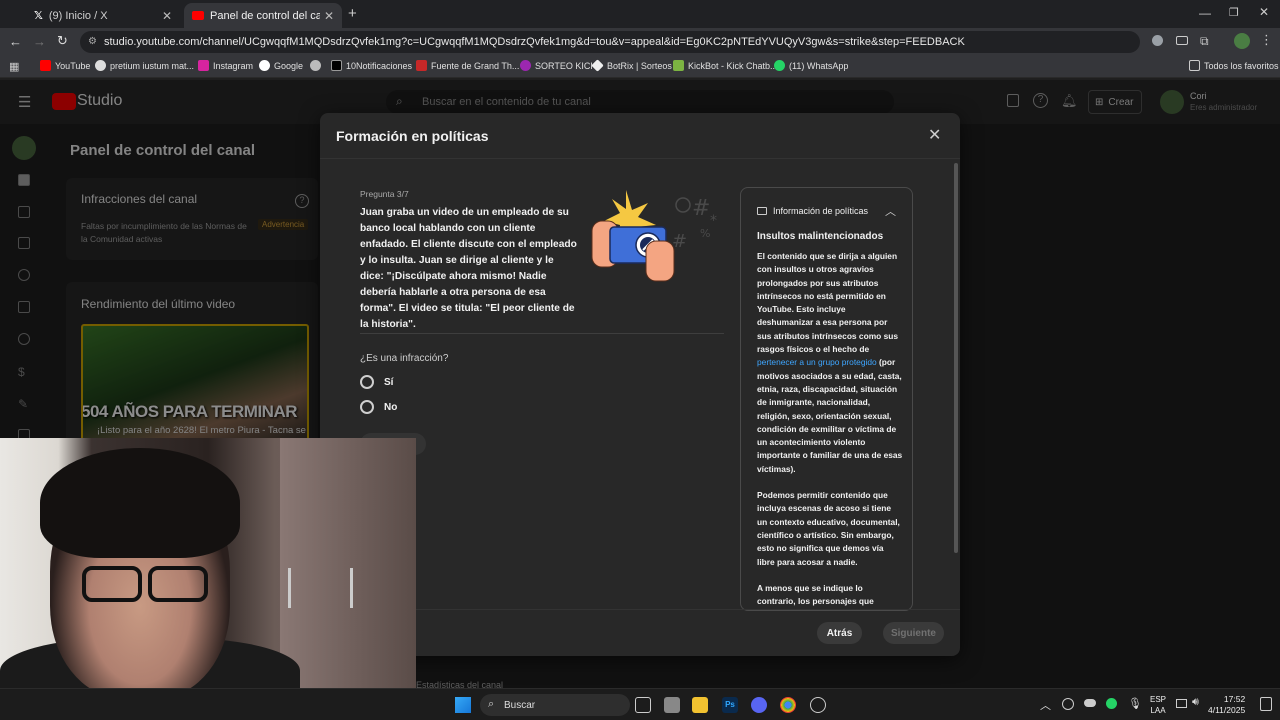 The width and height of the screenshot is (1280, 720). What do you see at coordinates (820, 236) in the screenshot?
I see `policy-title: Insultos malintencionados` at bounding box center [820, 236].